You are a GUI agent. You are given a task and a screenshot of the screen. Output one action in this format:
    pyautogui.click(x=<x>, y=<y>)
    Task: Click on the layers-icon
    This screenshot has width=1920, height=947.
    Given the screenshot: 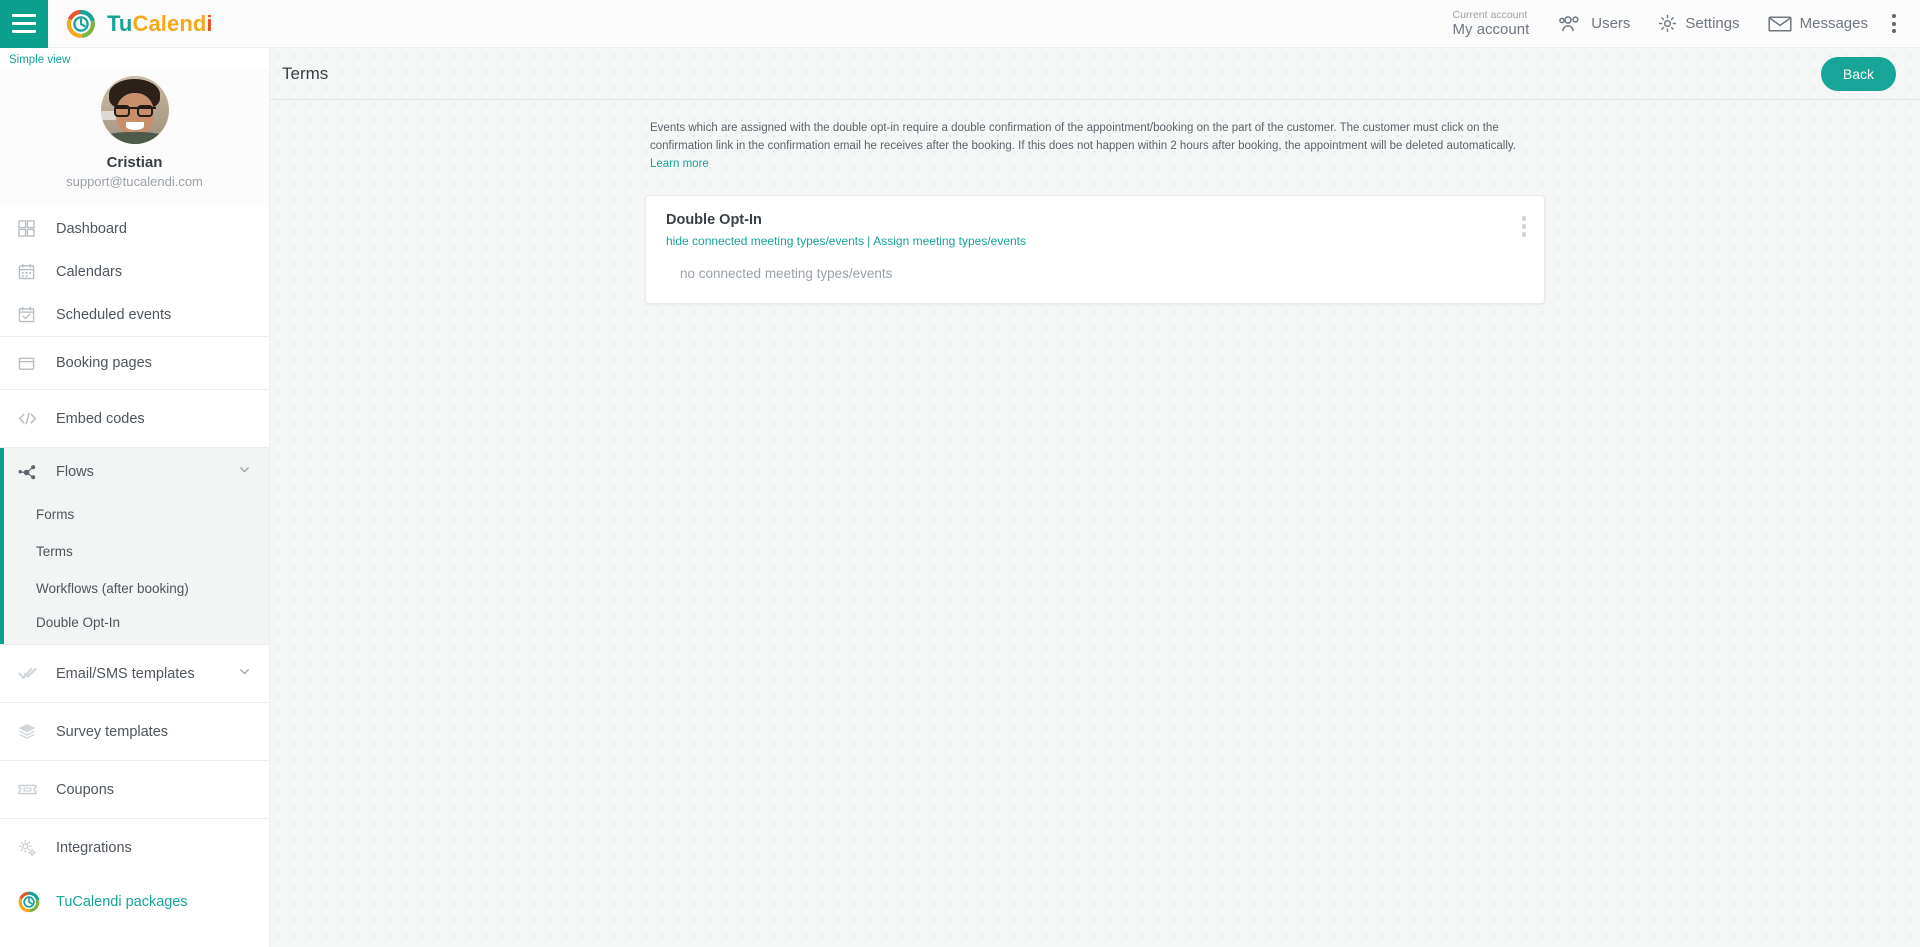 What is the action you would take?
    pyautogui.click(x=33, y=731)
    